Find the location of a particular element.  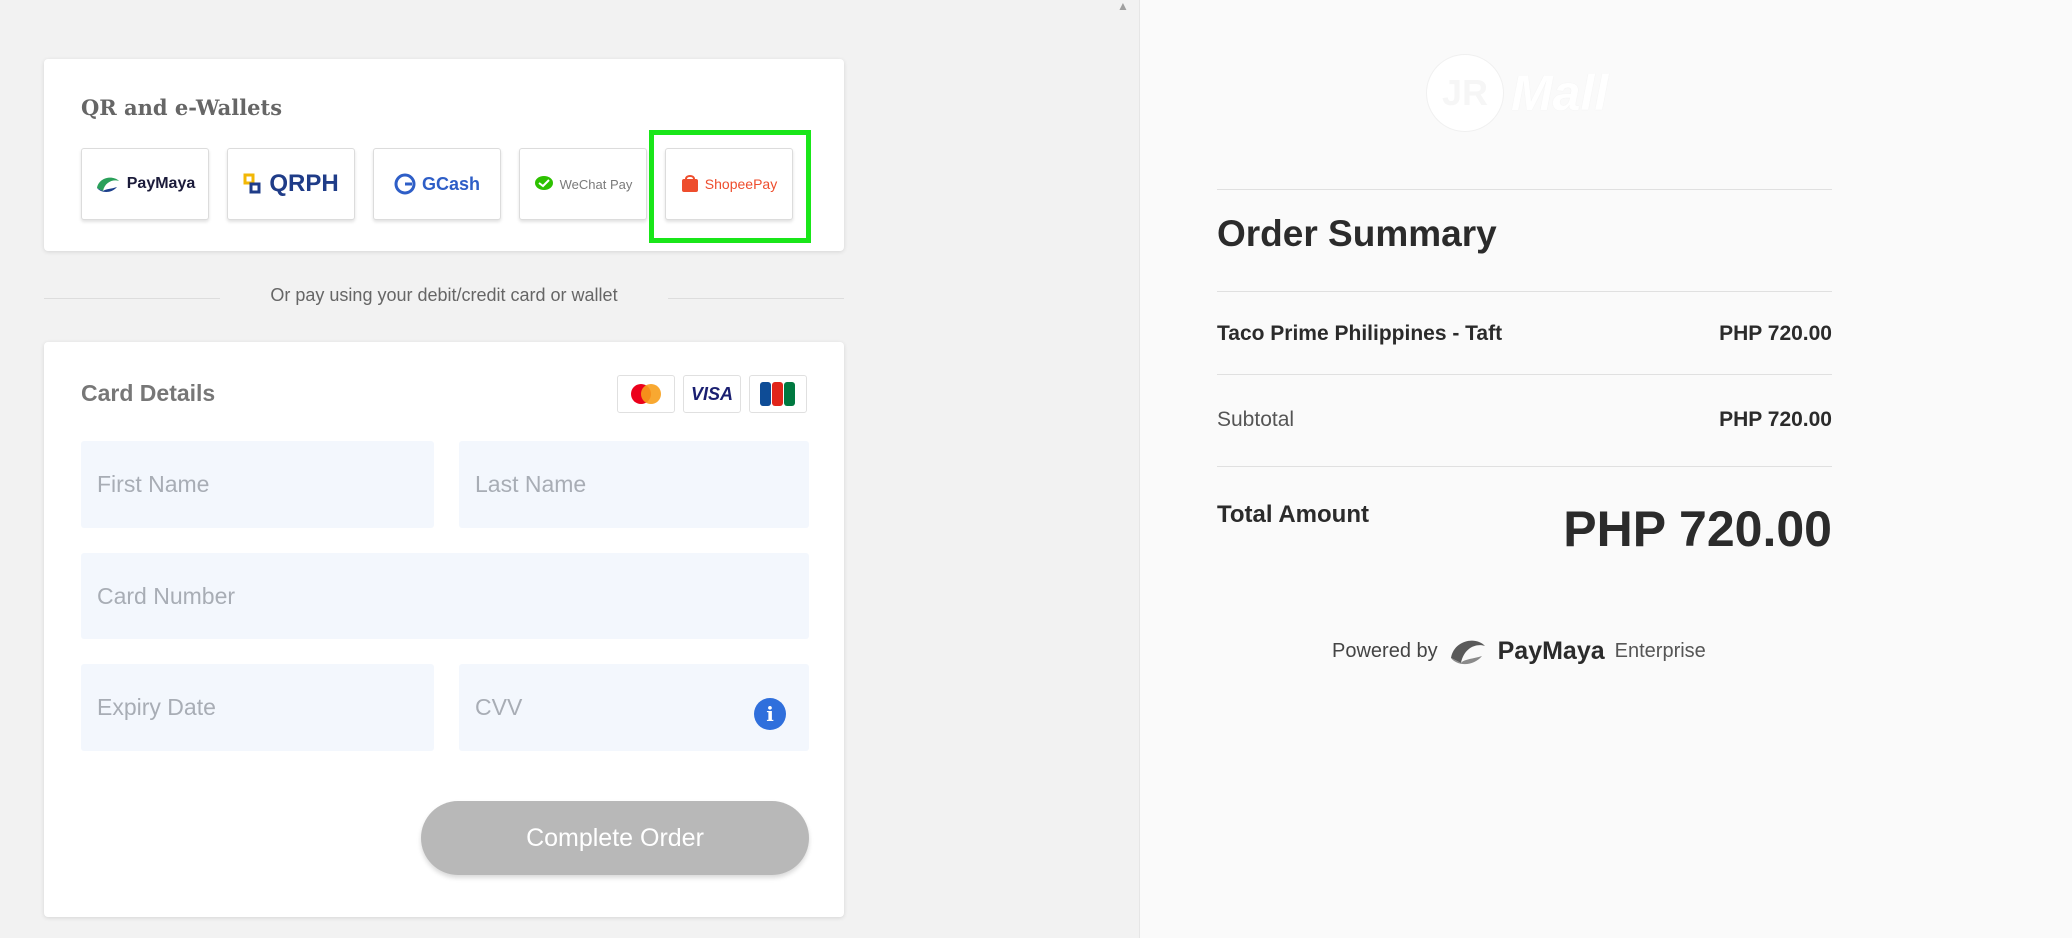

order-summary-title: Order Summary is located at coordinates (1357, 233).